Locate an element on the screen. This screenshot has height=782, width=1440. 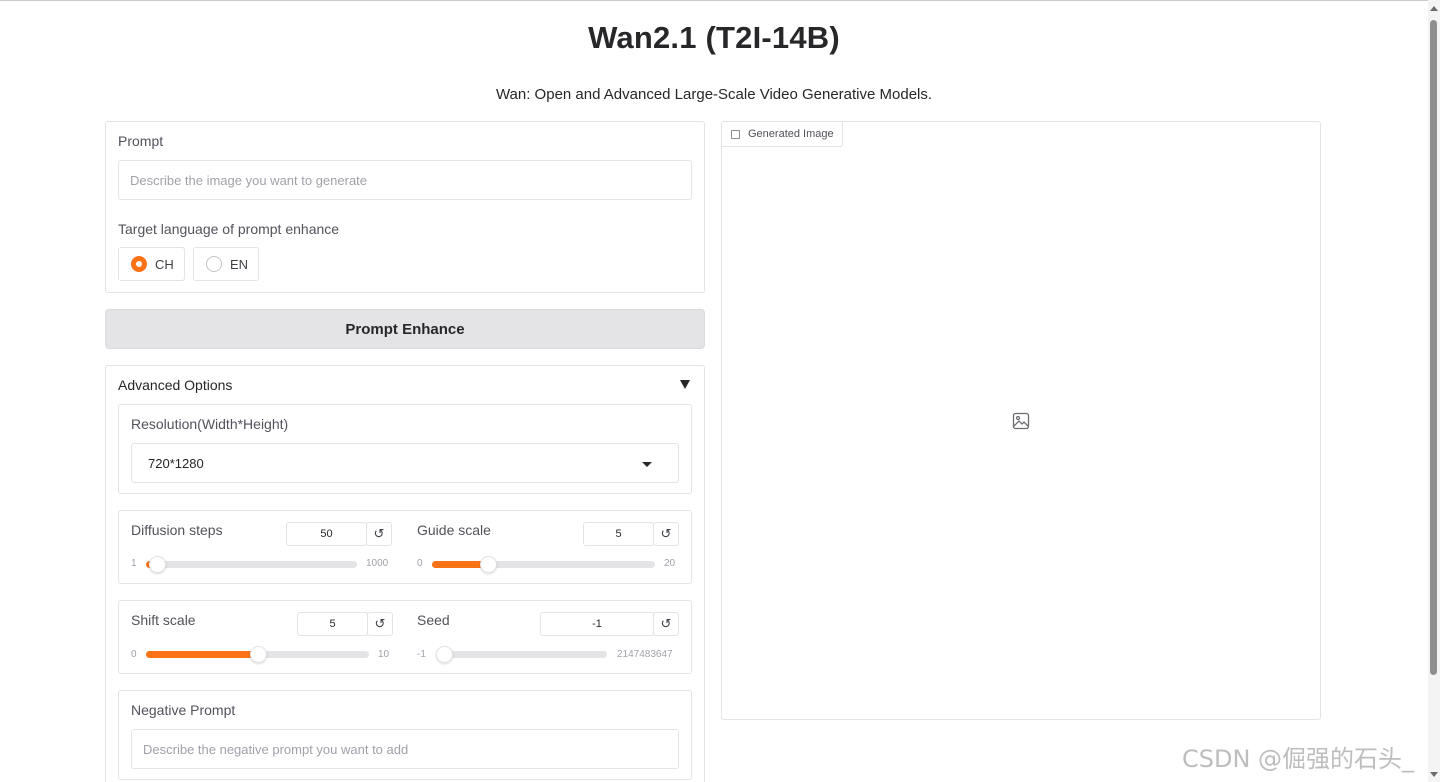
seed-min: -1 is located at coordinates (421, 654).